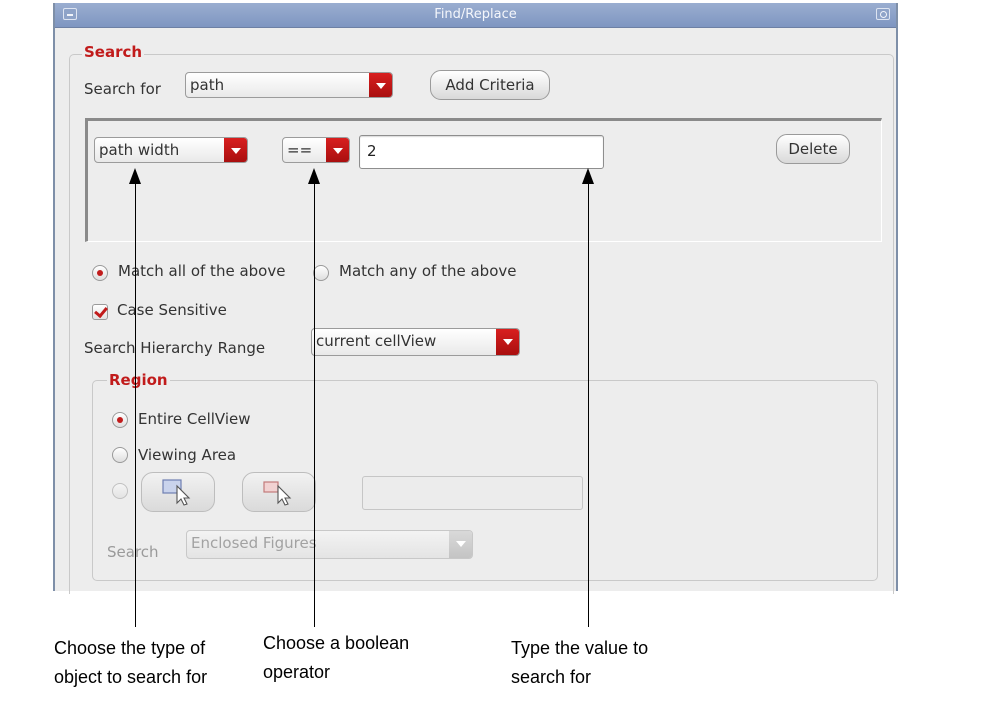  What do you see at coordinates (329, 544) in the screenshot?
I see `region-search-dropdown: Enclosed Figures` at bounding box center [329, 544].